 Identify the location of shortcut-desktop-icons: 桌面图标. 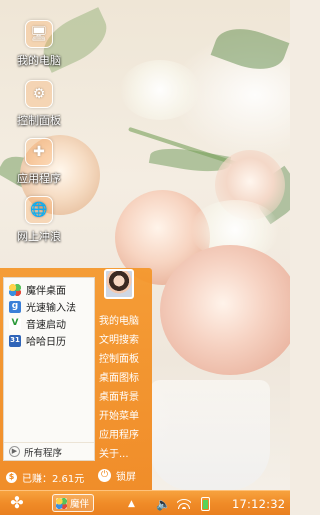
(125, 378).